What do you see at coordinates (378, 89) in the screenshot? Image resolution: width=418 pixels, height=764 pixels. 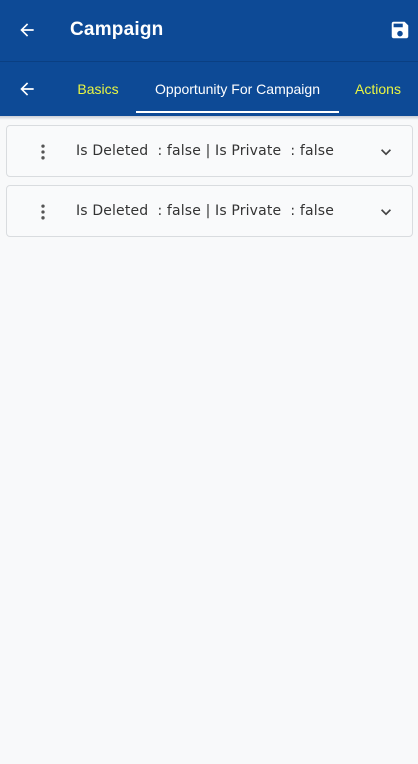 I see `tab-actions: Actions` at bounding box center [378, 89].